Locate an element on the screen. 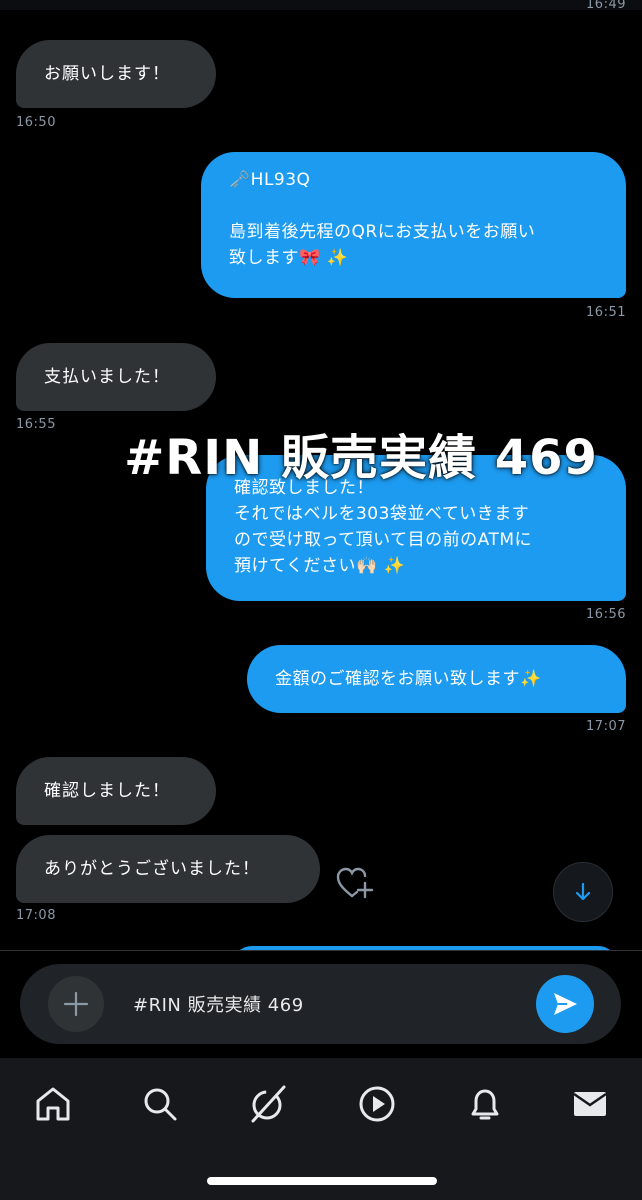  message-text: それではベルを303袋並べていきます is located at coordinates (382, 514).